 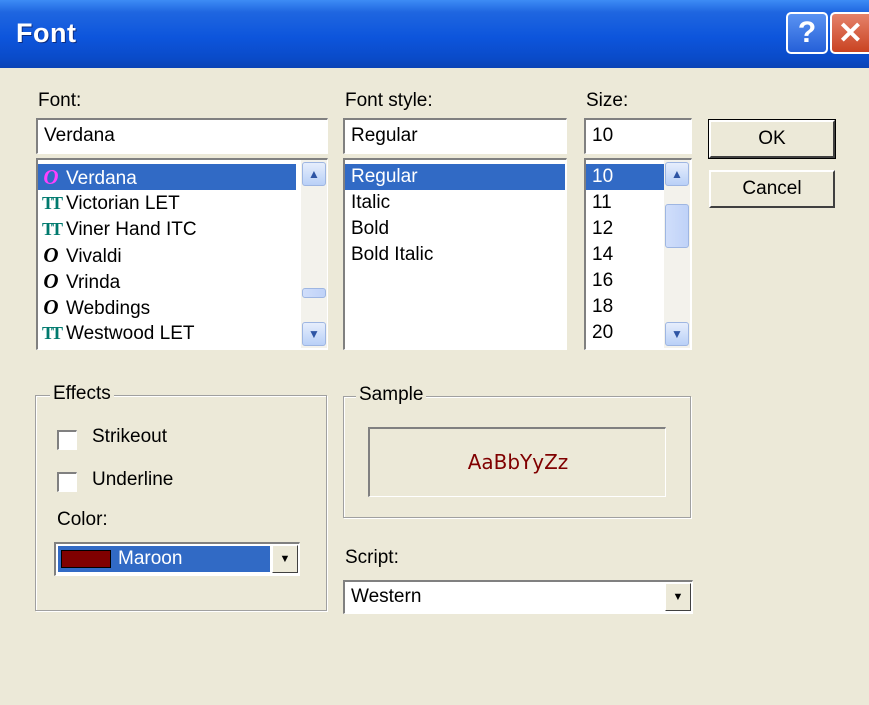 What do you see at coordinates (181, 503) in the screenshot?
I see `effects-group` at bounding box center [181, 503].